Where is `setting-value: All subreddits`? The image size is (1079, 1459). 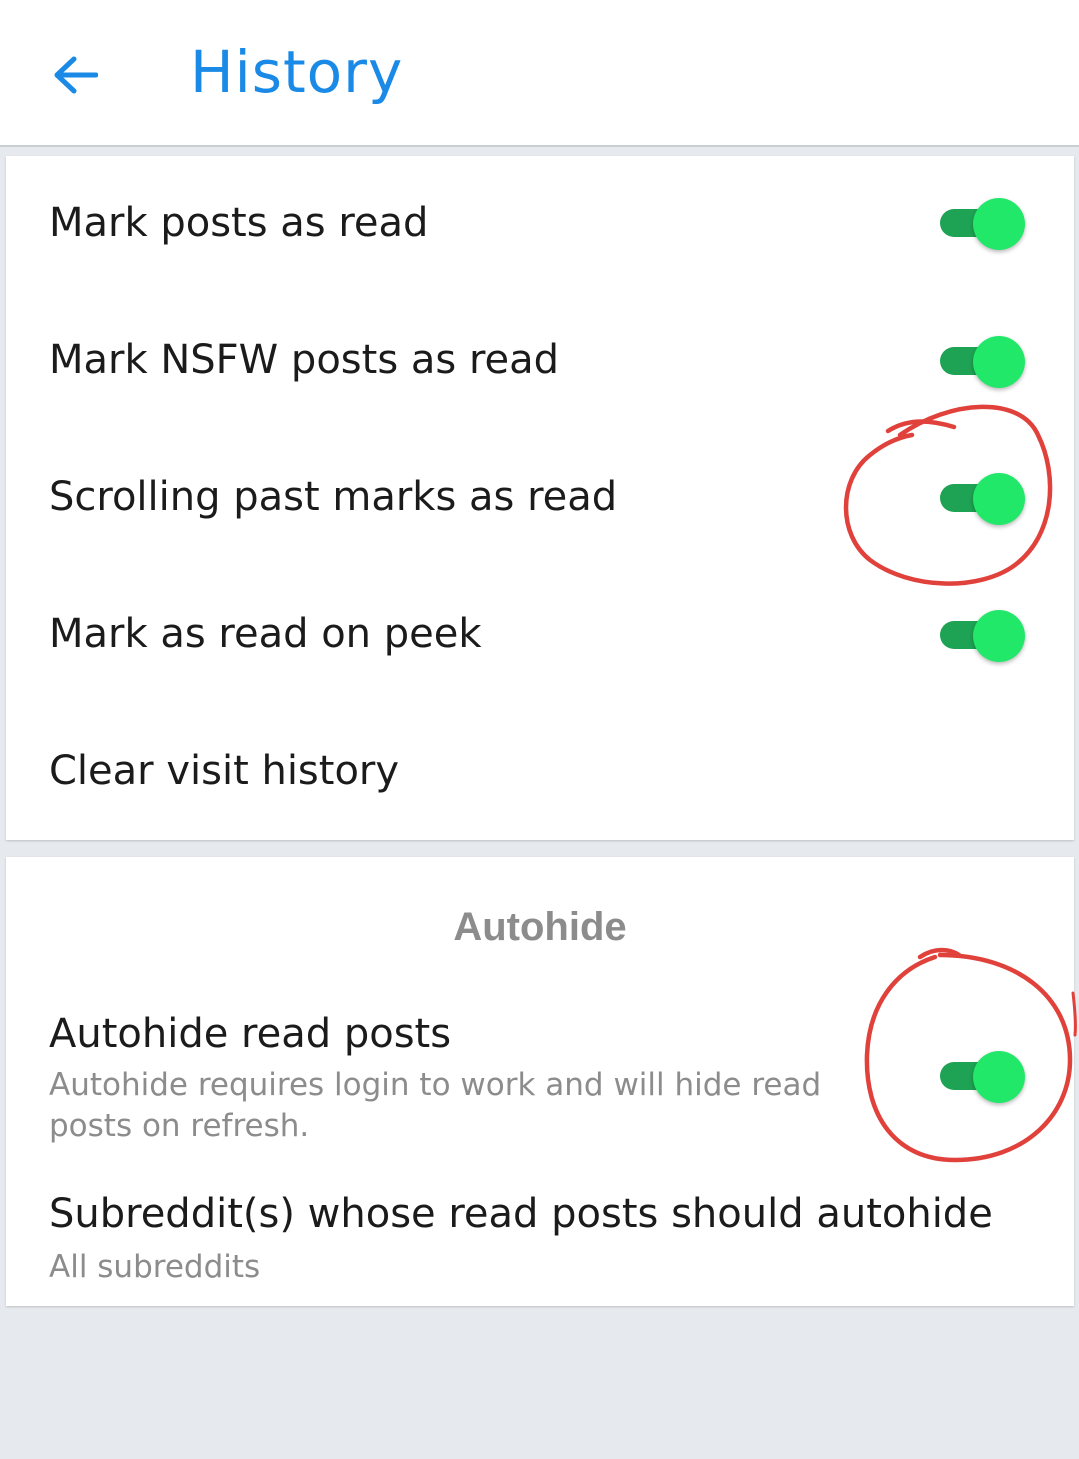
setting-value: All subreddits is located at coordinates (155, 1267).